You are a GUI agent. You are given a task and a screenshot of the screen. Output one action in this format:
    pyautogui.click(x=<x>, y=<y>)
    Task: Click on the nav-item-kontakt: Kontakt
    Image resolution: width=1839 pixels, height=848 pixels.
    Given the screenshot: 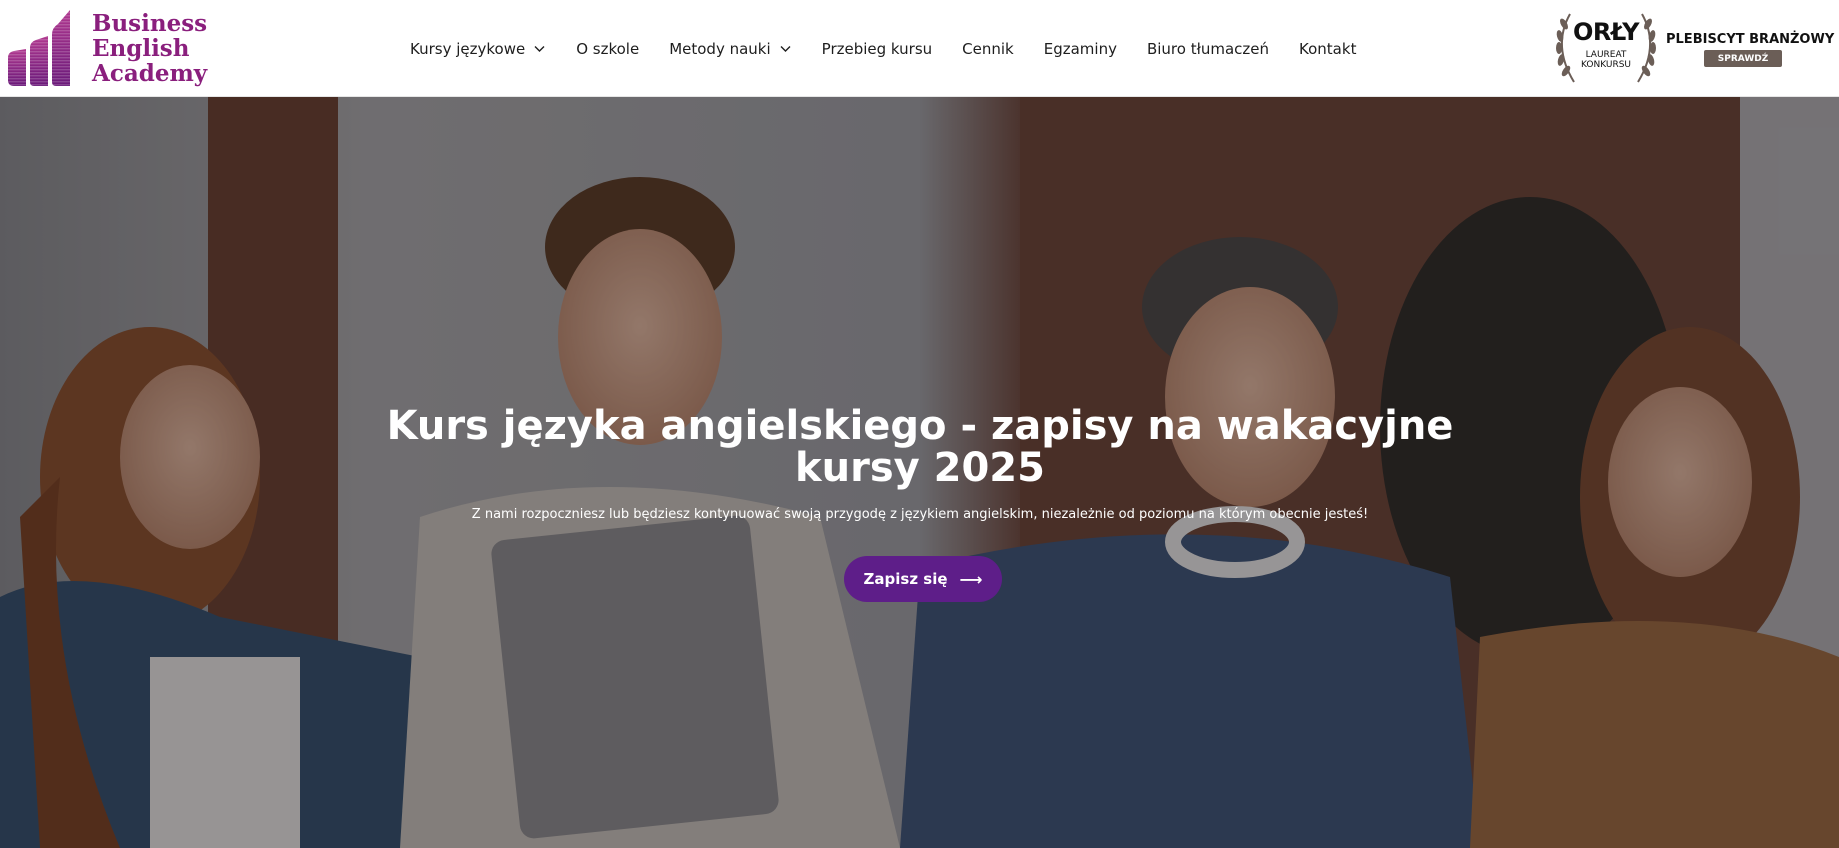 What is the action you would take?
    pyautogui.click(x=1327, y=49)
    